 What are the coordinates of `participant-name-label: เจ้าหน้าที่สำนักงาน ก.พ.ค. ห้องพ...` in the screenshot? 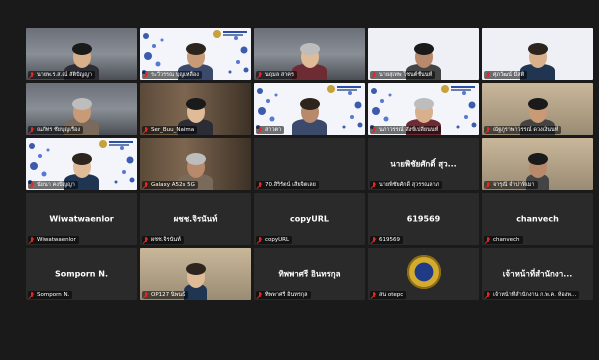 It's located at (532, 295).